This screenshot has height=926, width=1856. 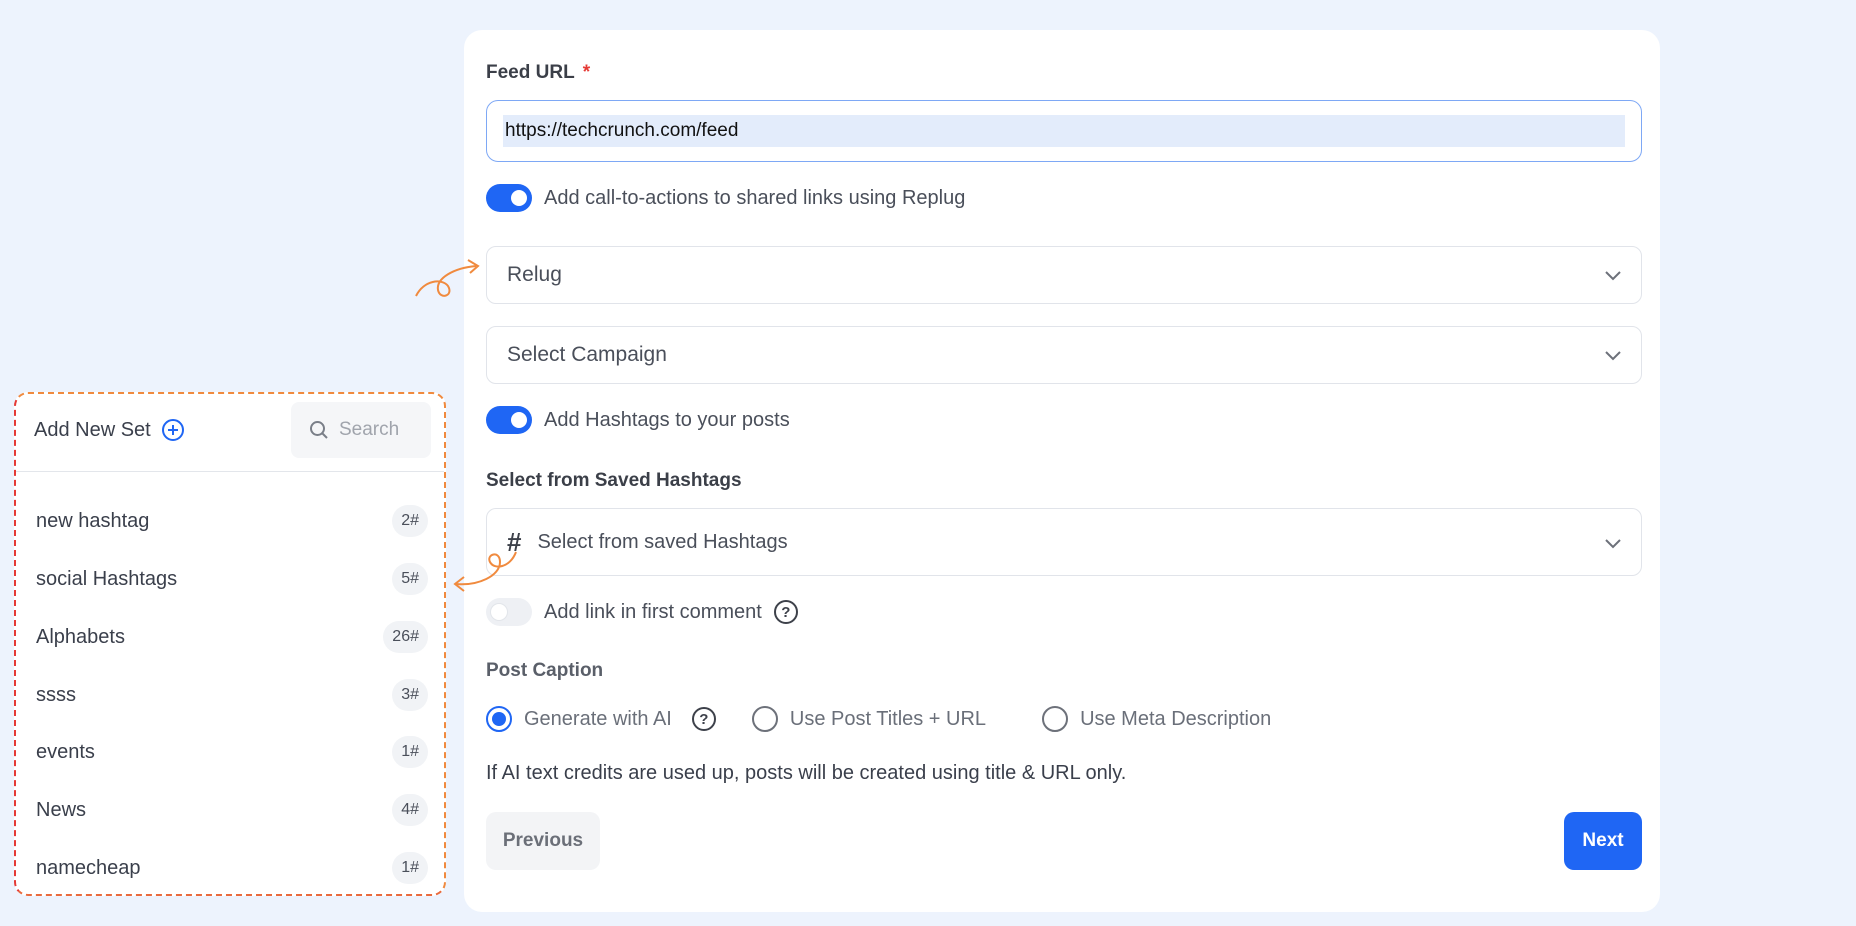 I want to click on caption-option-label: Use Meta Description, so click(x=1176, y=718).